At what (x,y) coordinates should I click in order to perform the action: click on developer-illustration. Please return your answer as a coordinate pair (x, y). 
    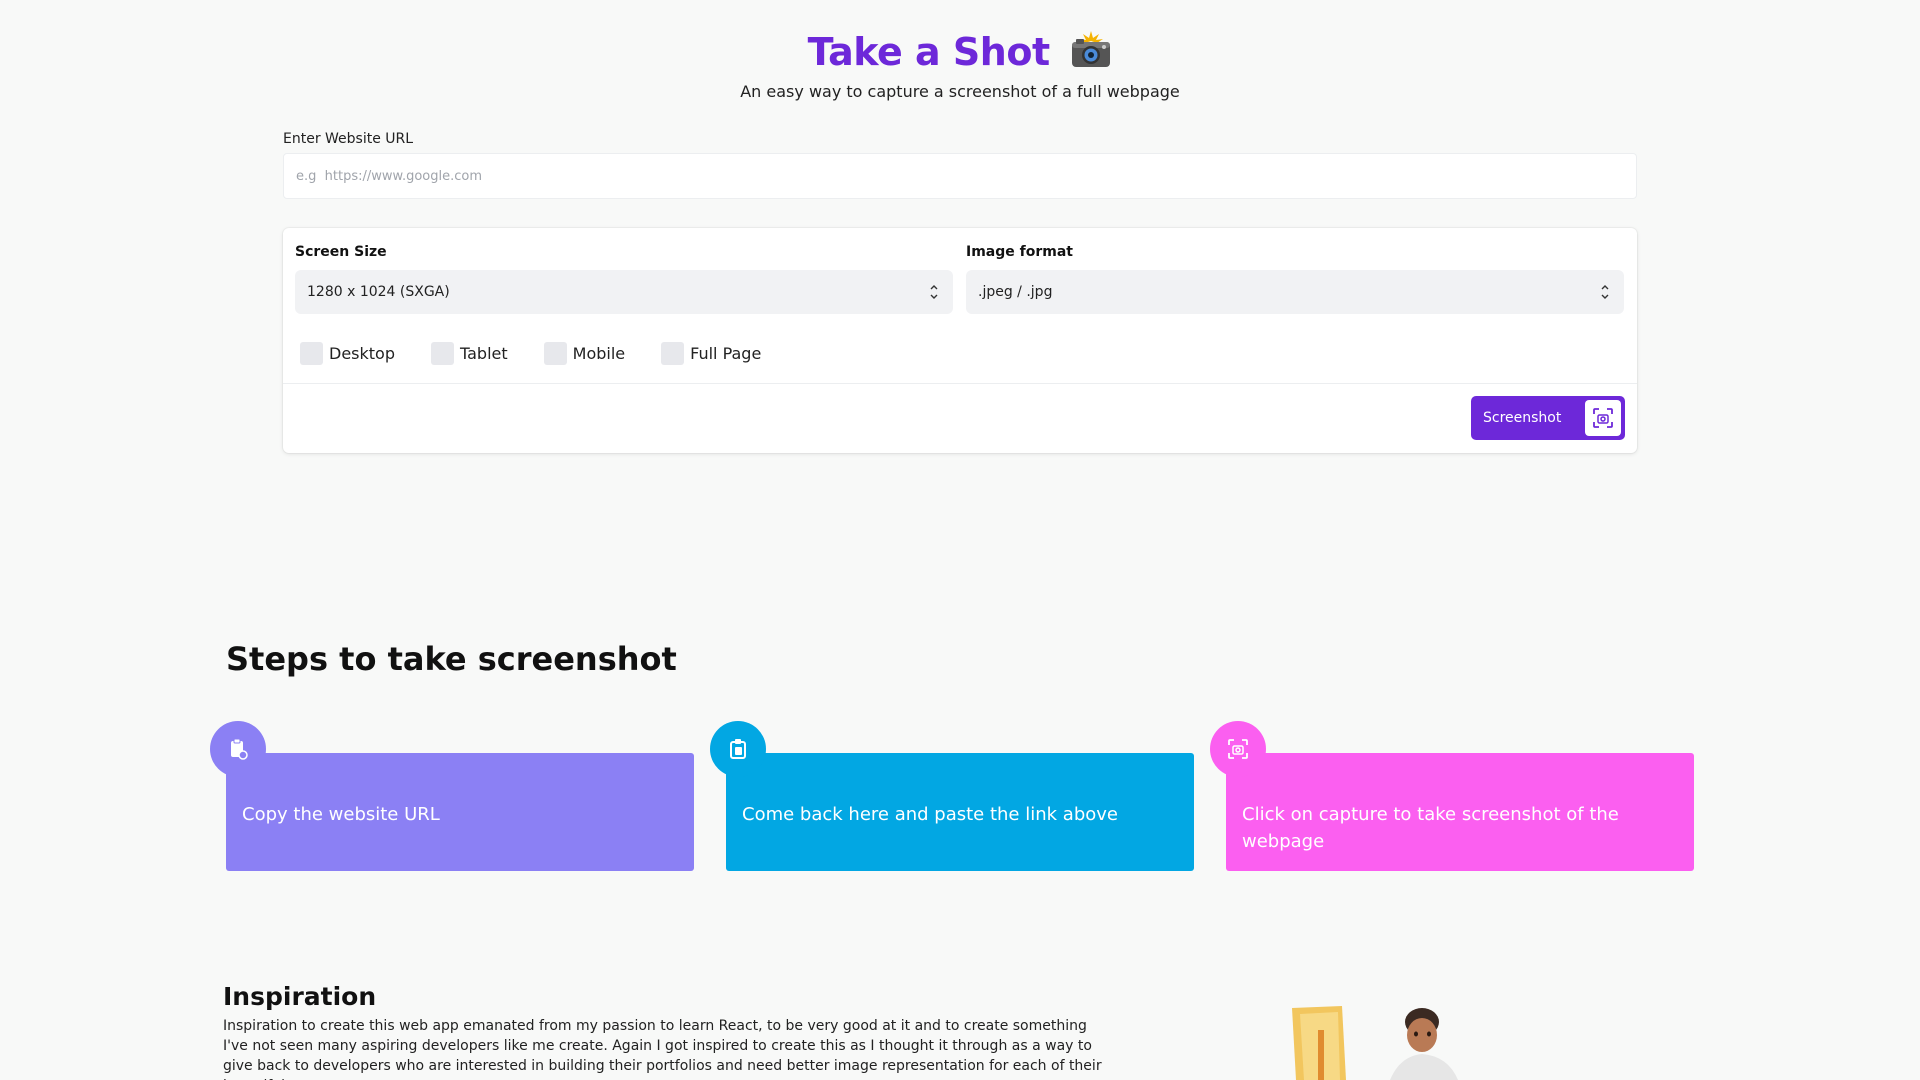
    Looking at the image, I should click on (1380, 1040).